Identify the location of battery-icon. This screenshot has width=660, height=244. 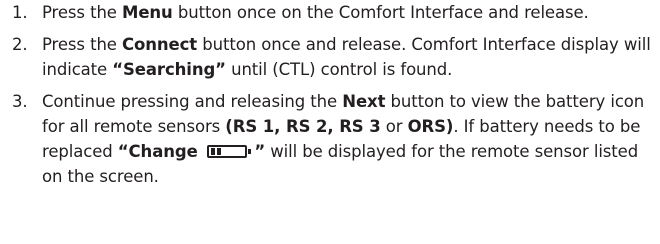
(229, 151).